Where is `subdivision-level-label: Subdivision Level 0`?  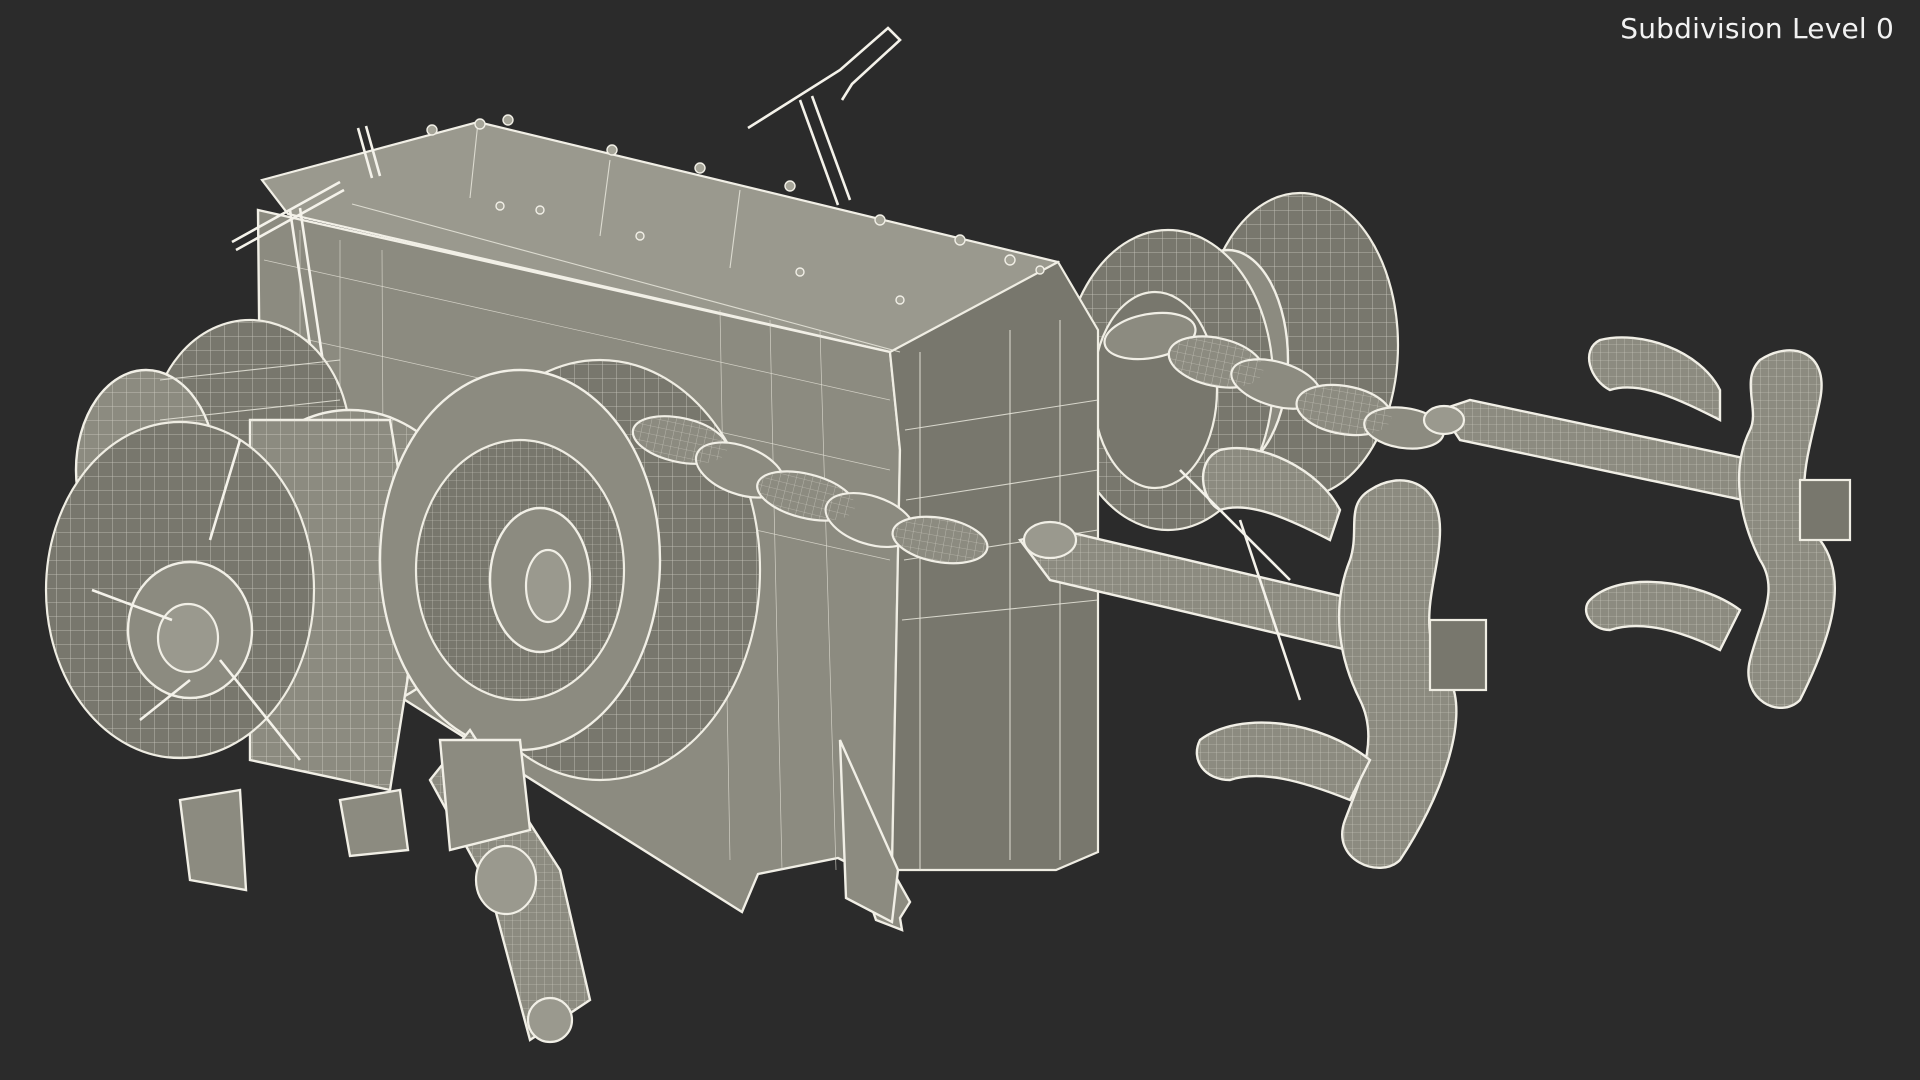 subdivision-level-label: Subdivision Level 0 is located at coordinates (1757, 28).